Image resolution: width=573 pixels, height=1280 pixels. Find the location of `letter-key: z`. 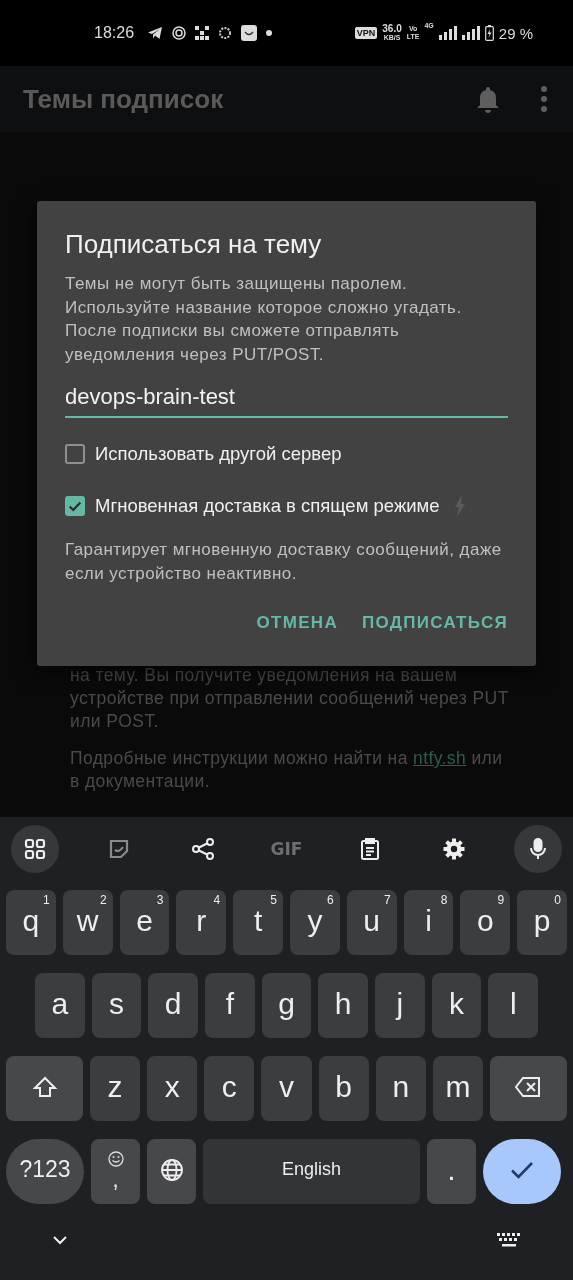

letter-key: z is located at coordinates (115, 1088).